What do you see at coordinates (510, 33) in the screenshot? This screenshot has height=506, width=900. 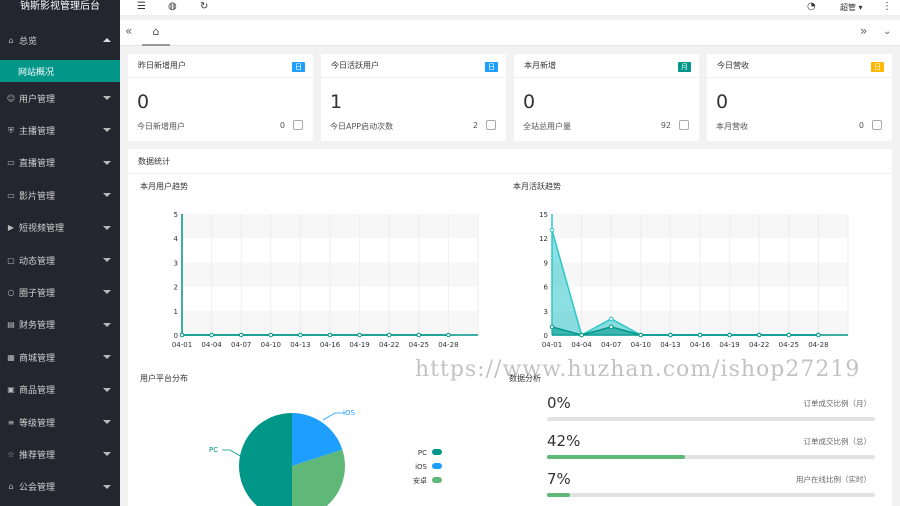 I see `tab-bar: « ⌂ » ⌄` at bounding box center [510, 33].